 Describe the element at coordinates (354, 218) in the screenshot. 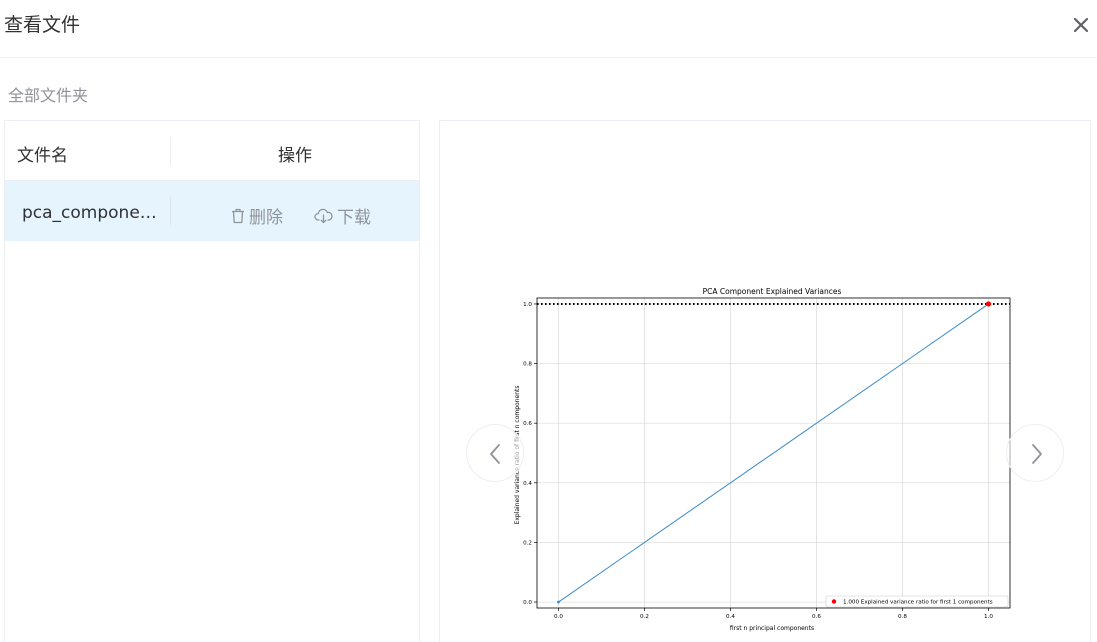

I see `download-label: 下载` at that location.